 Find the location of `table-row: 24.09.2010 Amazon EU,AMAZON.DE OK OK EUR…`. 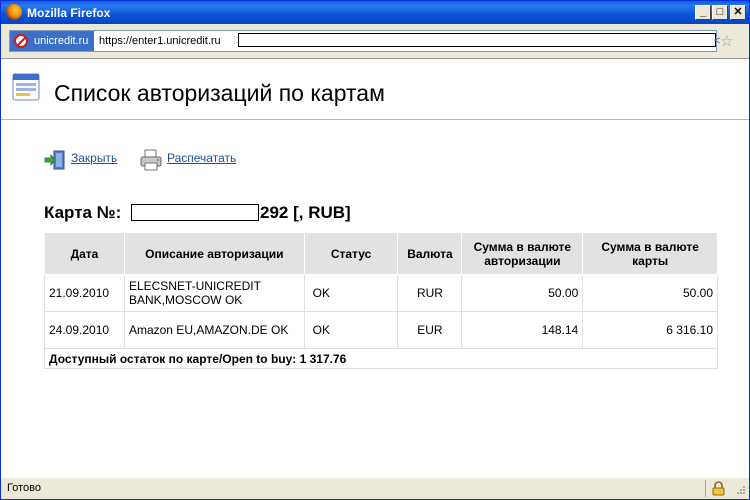

table-row: 24.09.2010 Amazon EU,AMAZON.DE OK OK EUR… is located at coordinates (381, 330).